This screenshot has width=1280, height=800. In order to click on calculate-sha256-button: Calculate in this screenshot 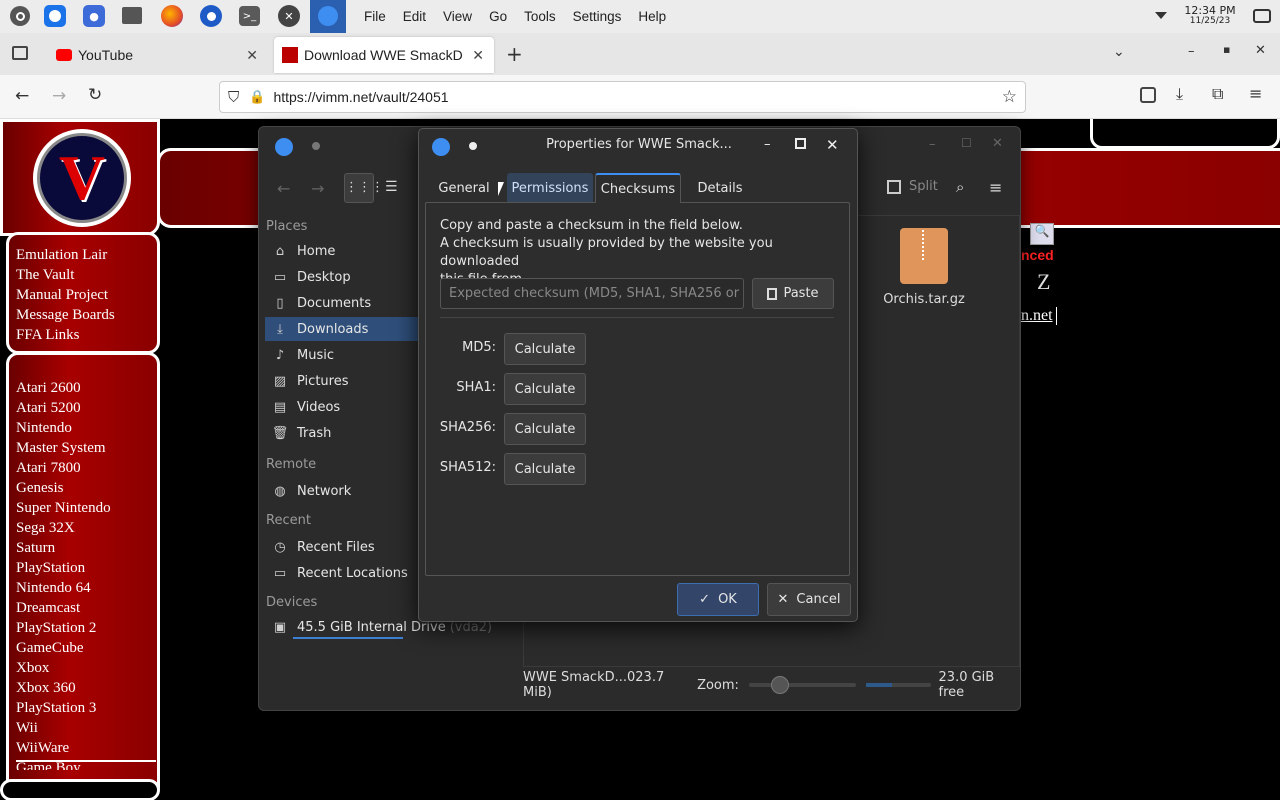, I will do `click(545, 429)`.